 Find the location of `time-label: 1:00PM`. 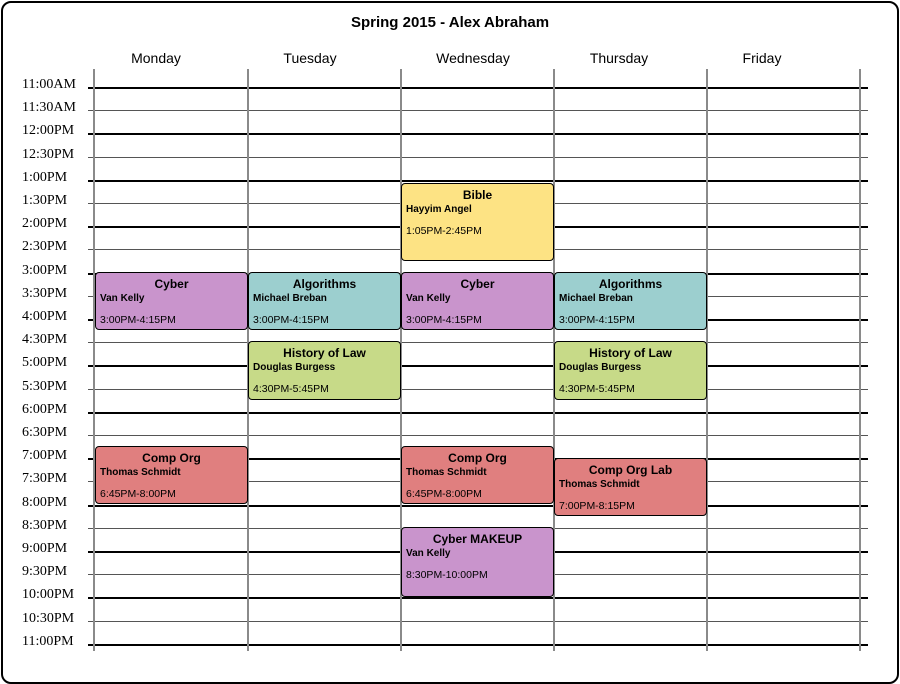

time-label: 1:00PM is located at coordinates (45, 177).